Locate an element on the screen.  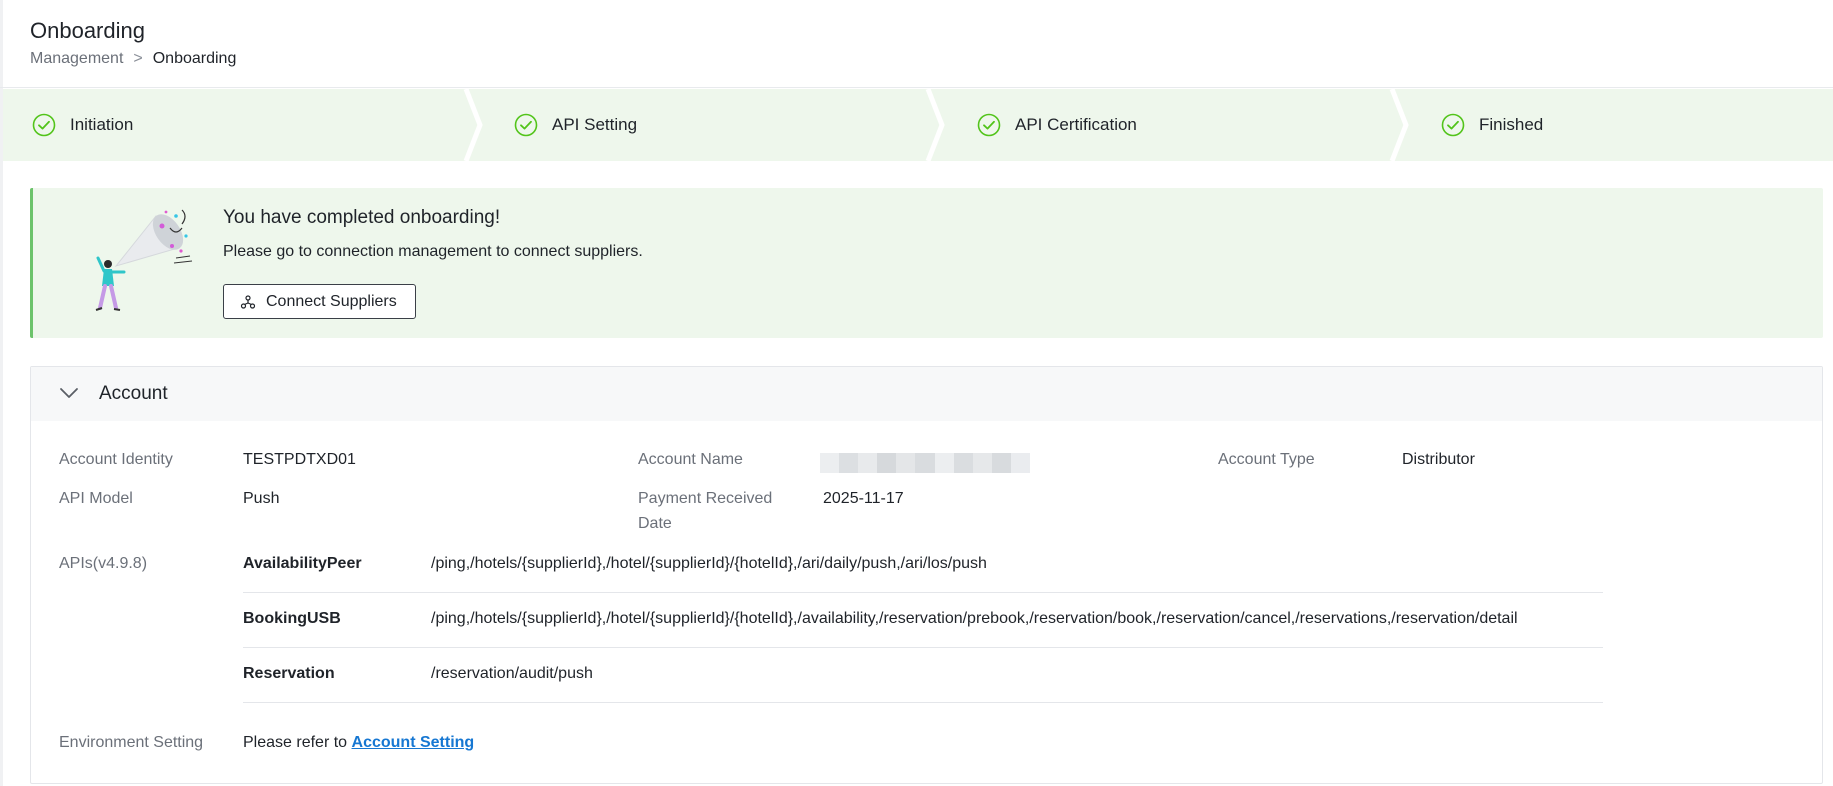
step-finished: Finished is located at coordinates (1492, 125).